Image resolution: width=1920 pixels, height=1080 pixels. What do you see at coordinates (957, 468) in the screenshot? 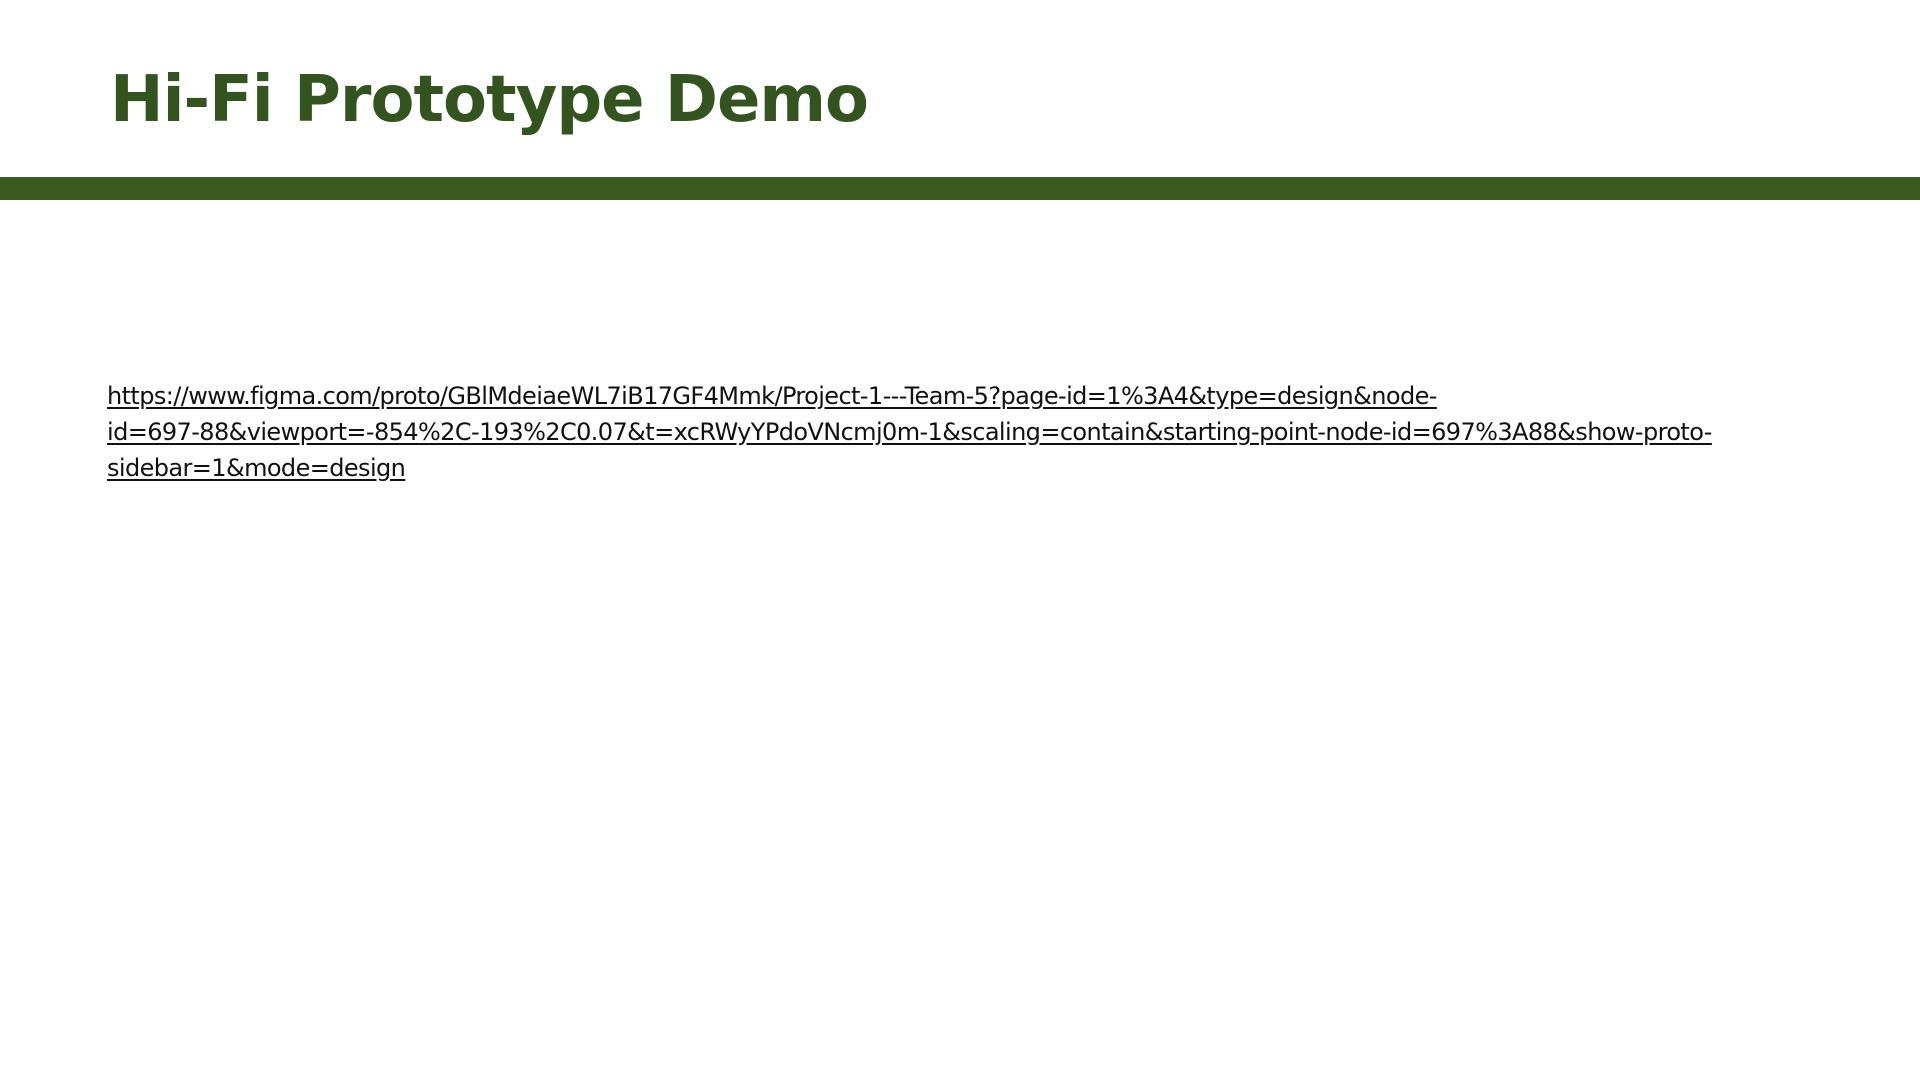
I see `prototype-link-line-3: sidebar=1&mode=design` at bounding box center [957, 468].